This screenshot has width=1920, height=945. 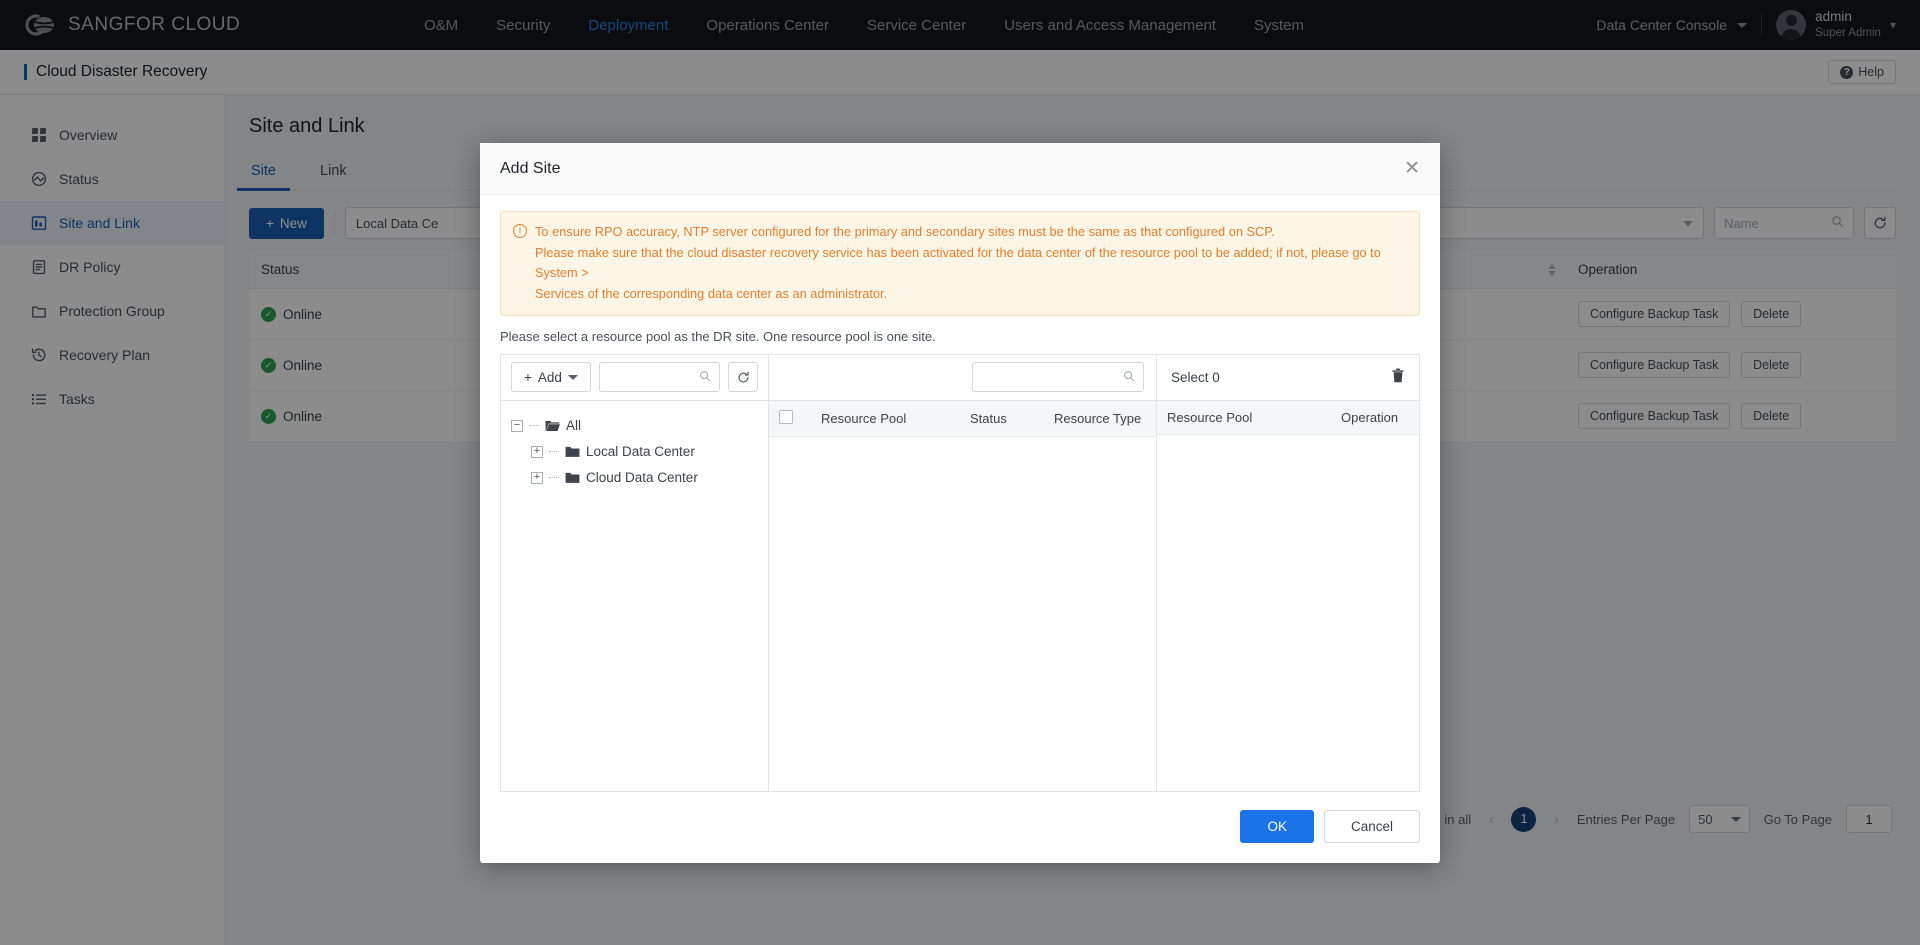 I want to click on tree-node-local-data-center: + Local Data Center, so click(x=634, y=452).